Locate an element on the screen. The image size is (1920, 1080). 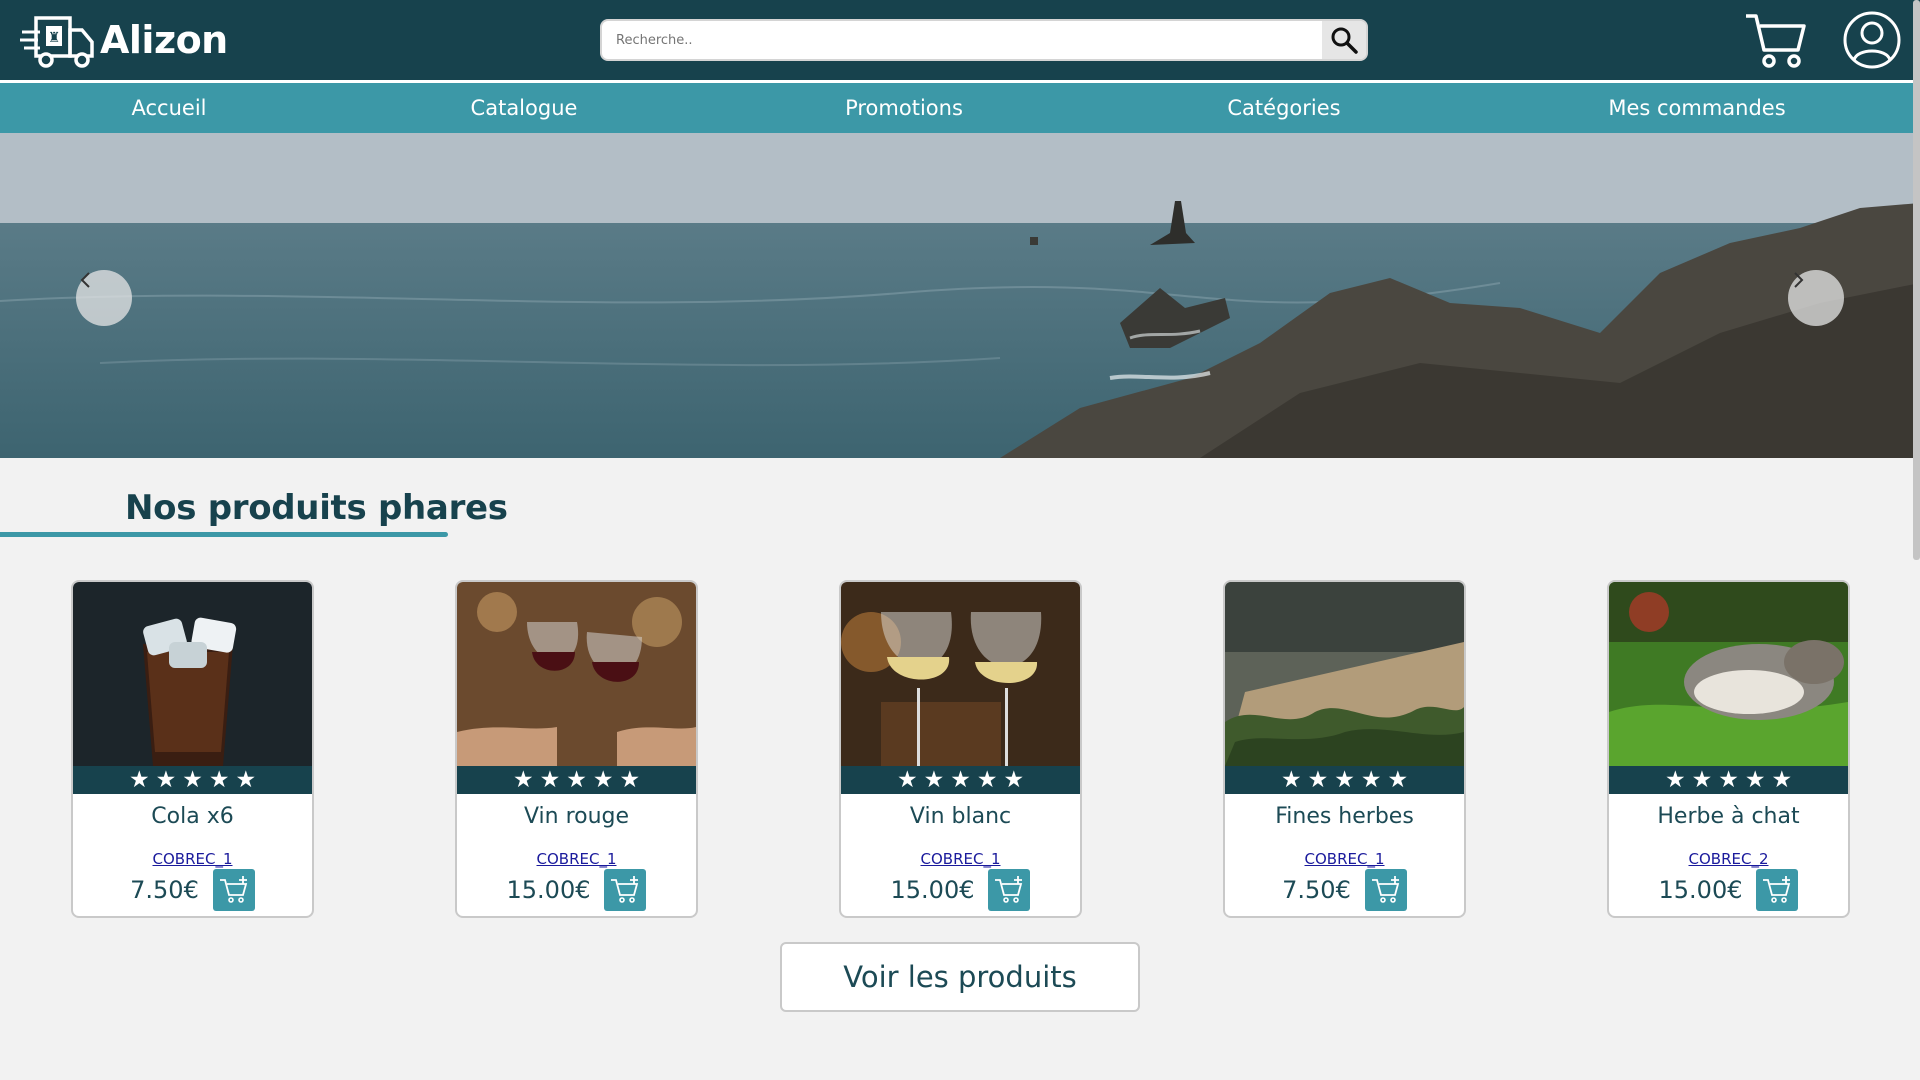
delivery-truck-icon: ♜ is located at coordinates (57, 42).